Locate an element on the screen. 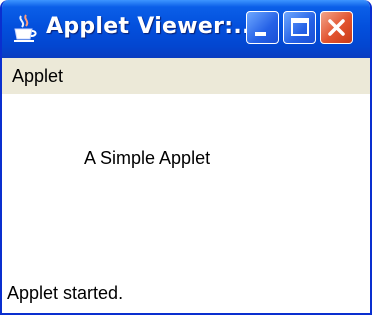  applet-message: A Simple Applet is located at coordinates (147, 158).